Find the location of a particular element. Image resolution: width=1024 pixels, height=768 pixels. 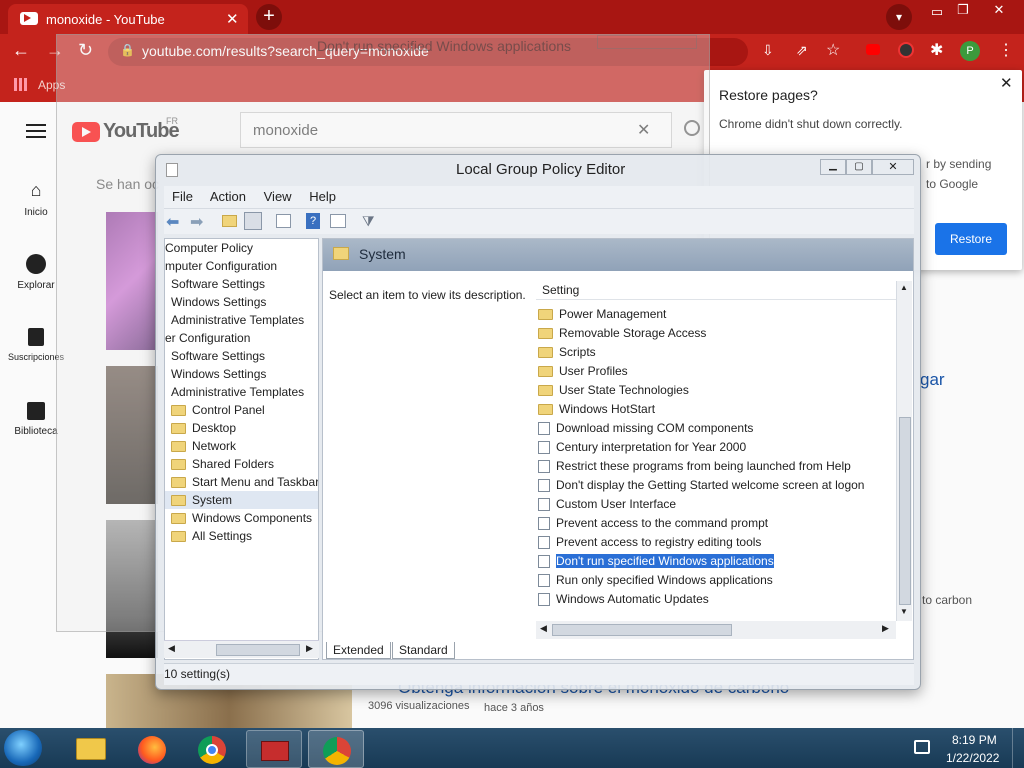

tree-horizontal-scrollbar: ◀ ▶ is located at coordinates (241, 649).